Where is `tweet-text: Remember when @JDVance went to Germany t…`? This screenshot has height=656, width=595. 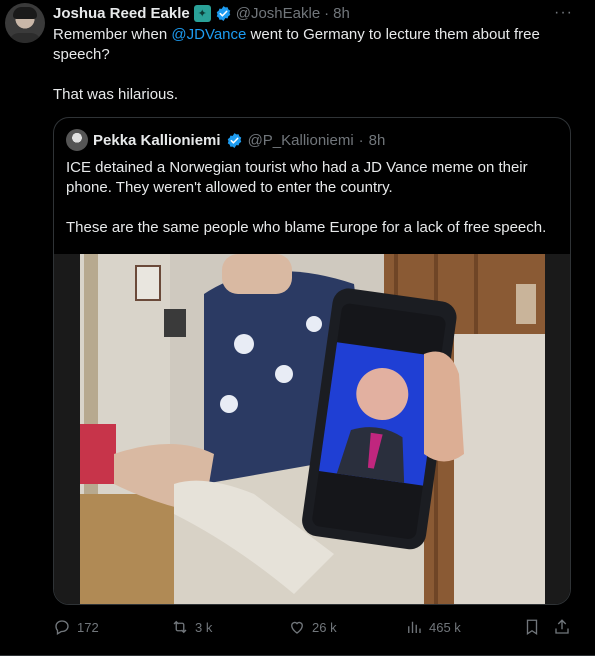 tweet-text: Remember when @JDVance went to Germany t… is located at coordinates (313, 75).